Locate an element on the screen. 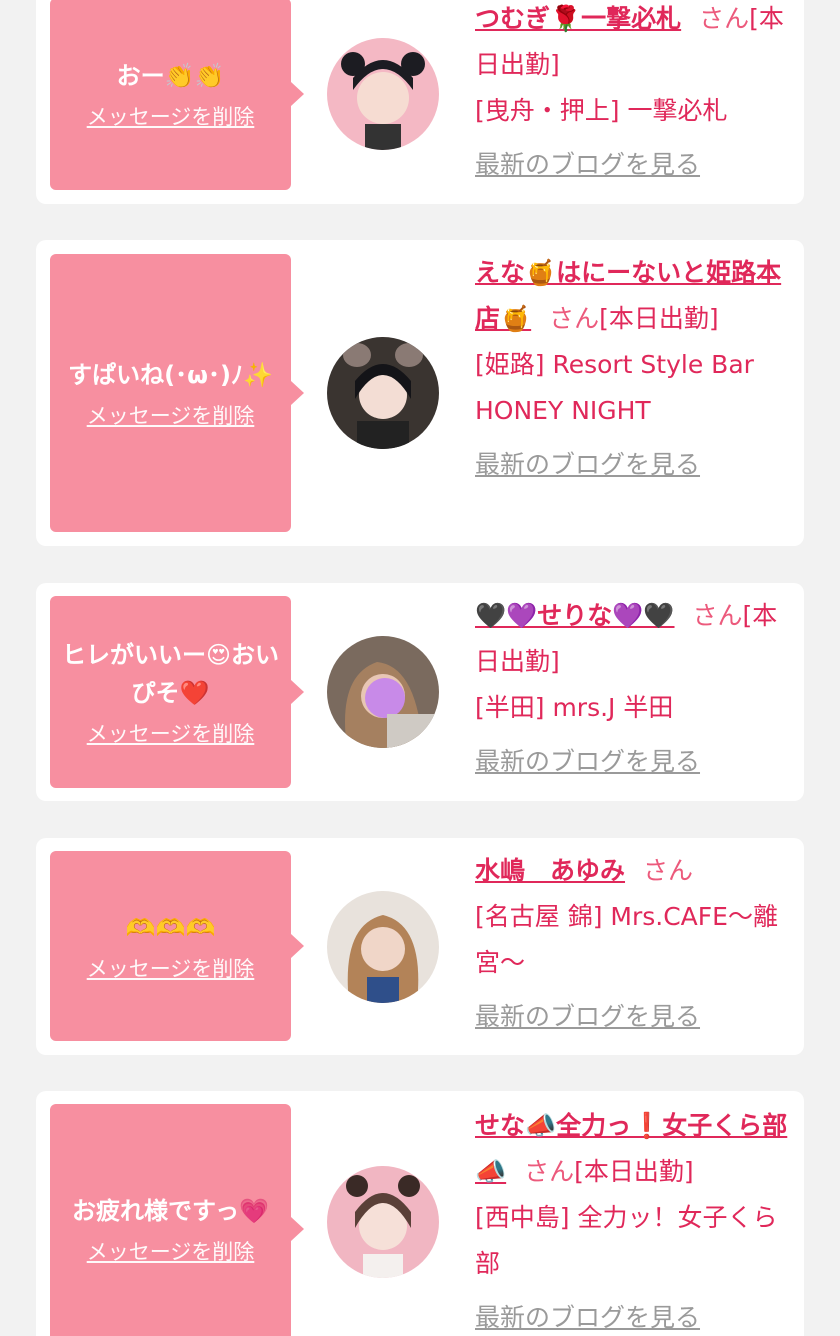 Image resolution: width=840 pixels, height=1336 pixels. message-bubble: おー👏👏 メッセージを削除 is located at coordinates (177, 95).